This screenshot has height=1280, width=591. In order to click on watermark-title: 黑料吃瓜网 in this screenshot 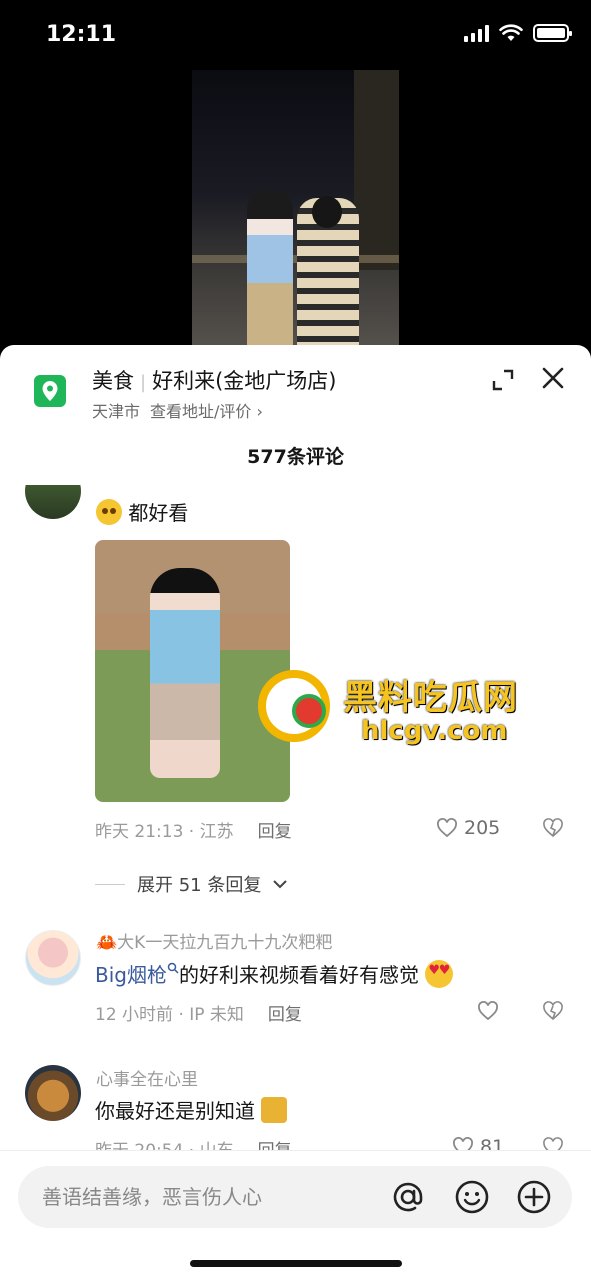, I will do `click(430, 698)`.